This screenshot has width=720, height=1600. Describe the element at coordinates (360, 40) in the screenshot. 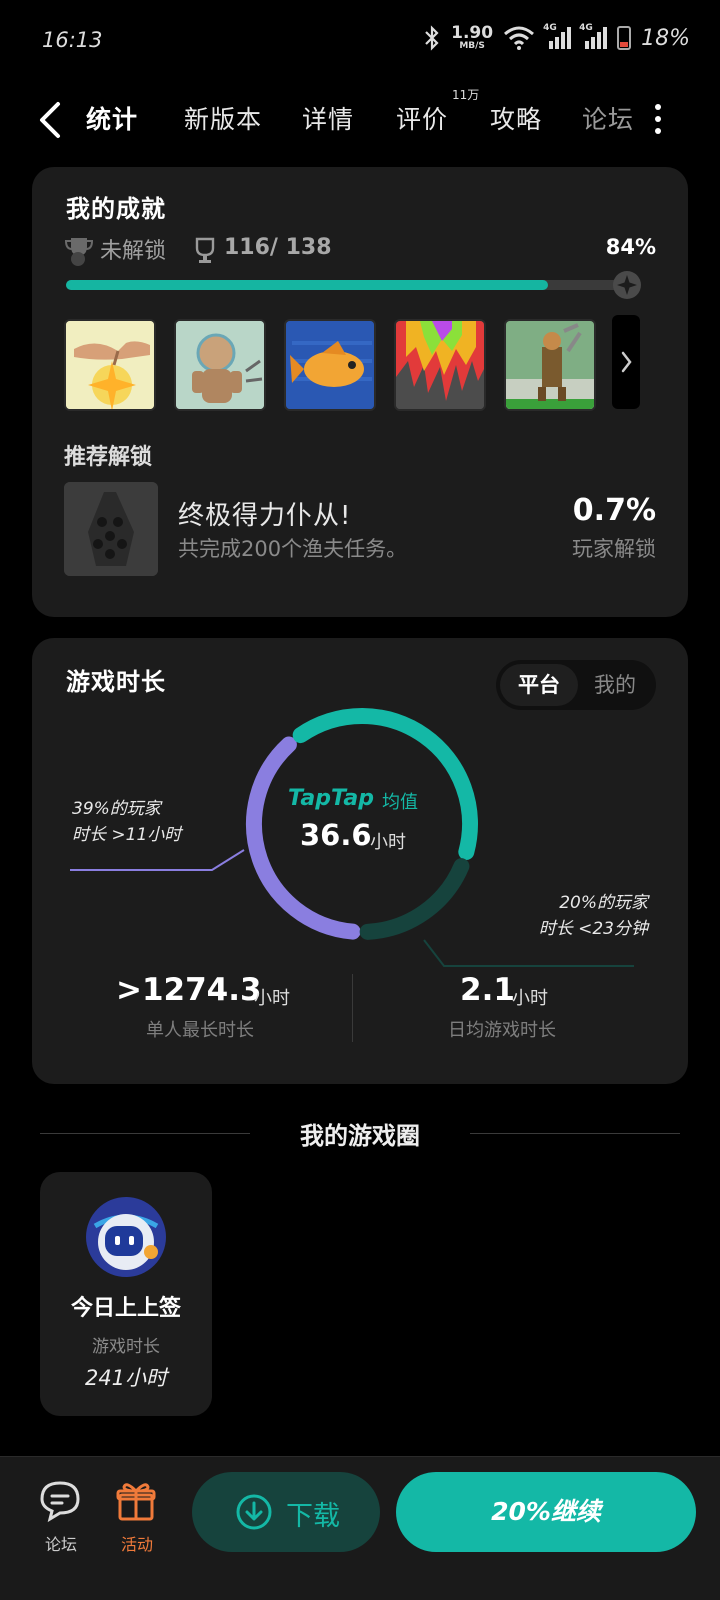

I see `status-bar: 16:13 1.90 MB/S 4G 4G 18%` at that location.